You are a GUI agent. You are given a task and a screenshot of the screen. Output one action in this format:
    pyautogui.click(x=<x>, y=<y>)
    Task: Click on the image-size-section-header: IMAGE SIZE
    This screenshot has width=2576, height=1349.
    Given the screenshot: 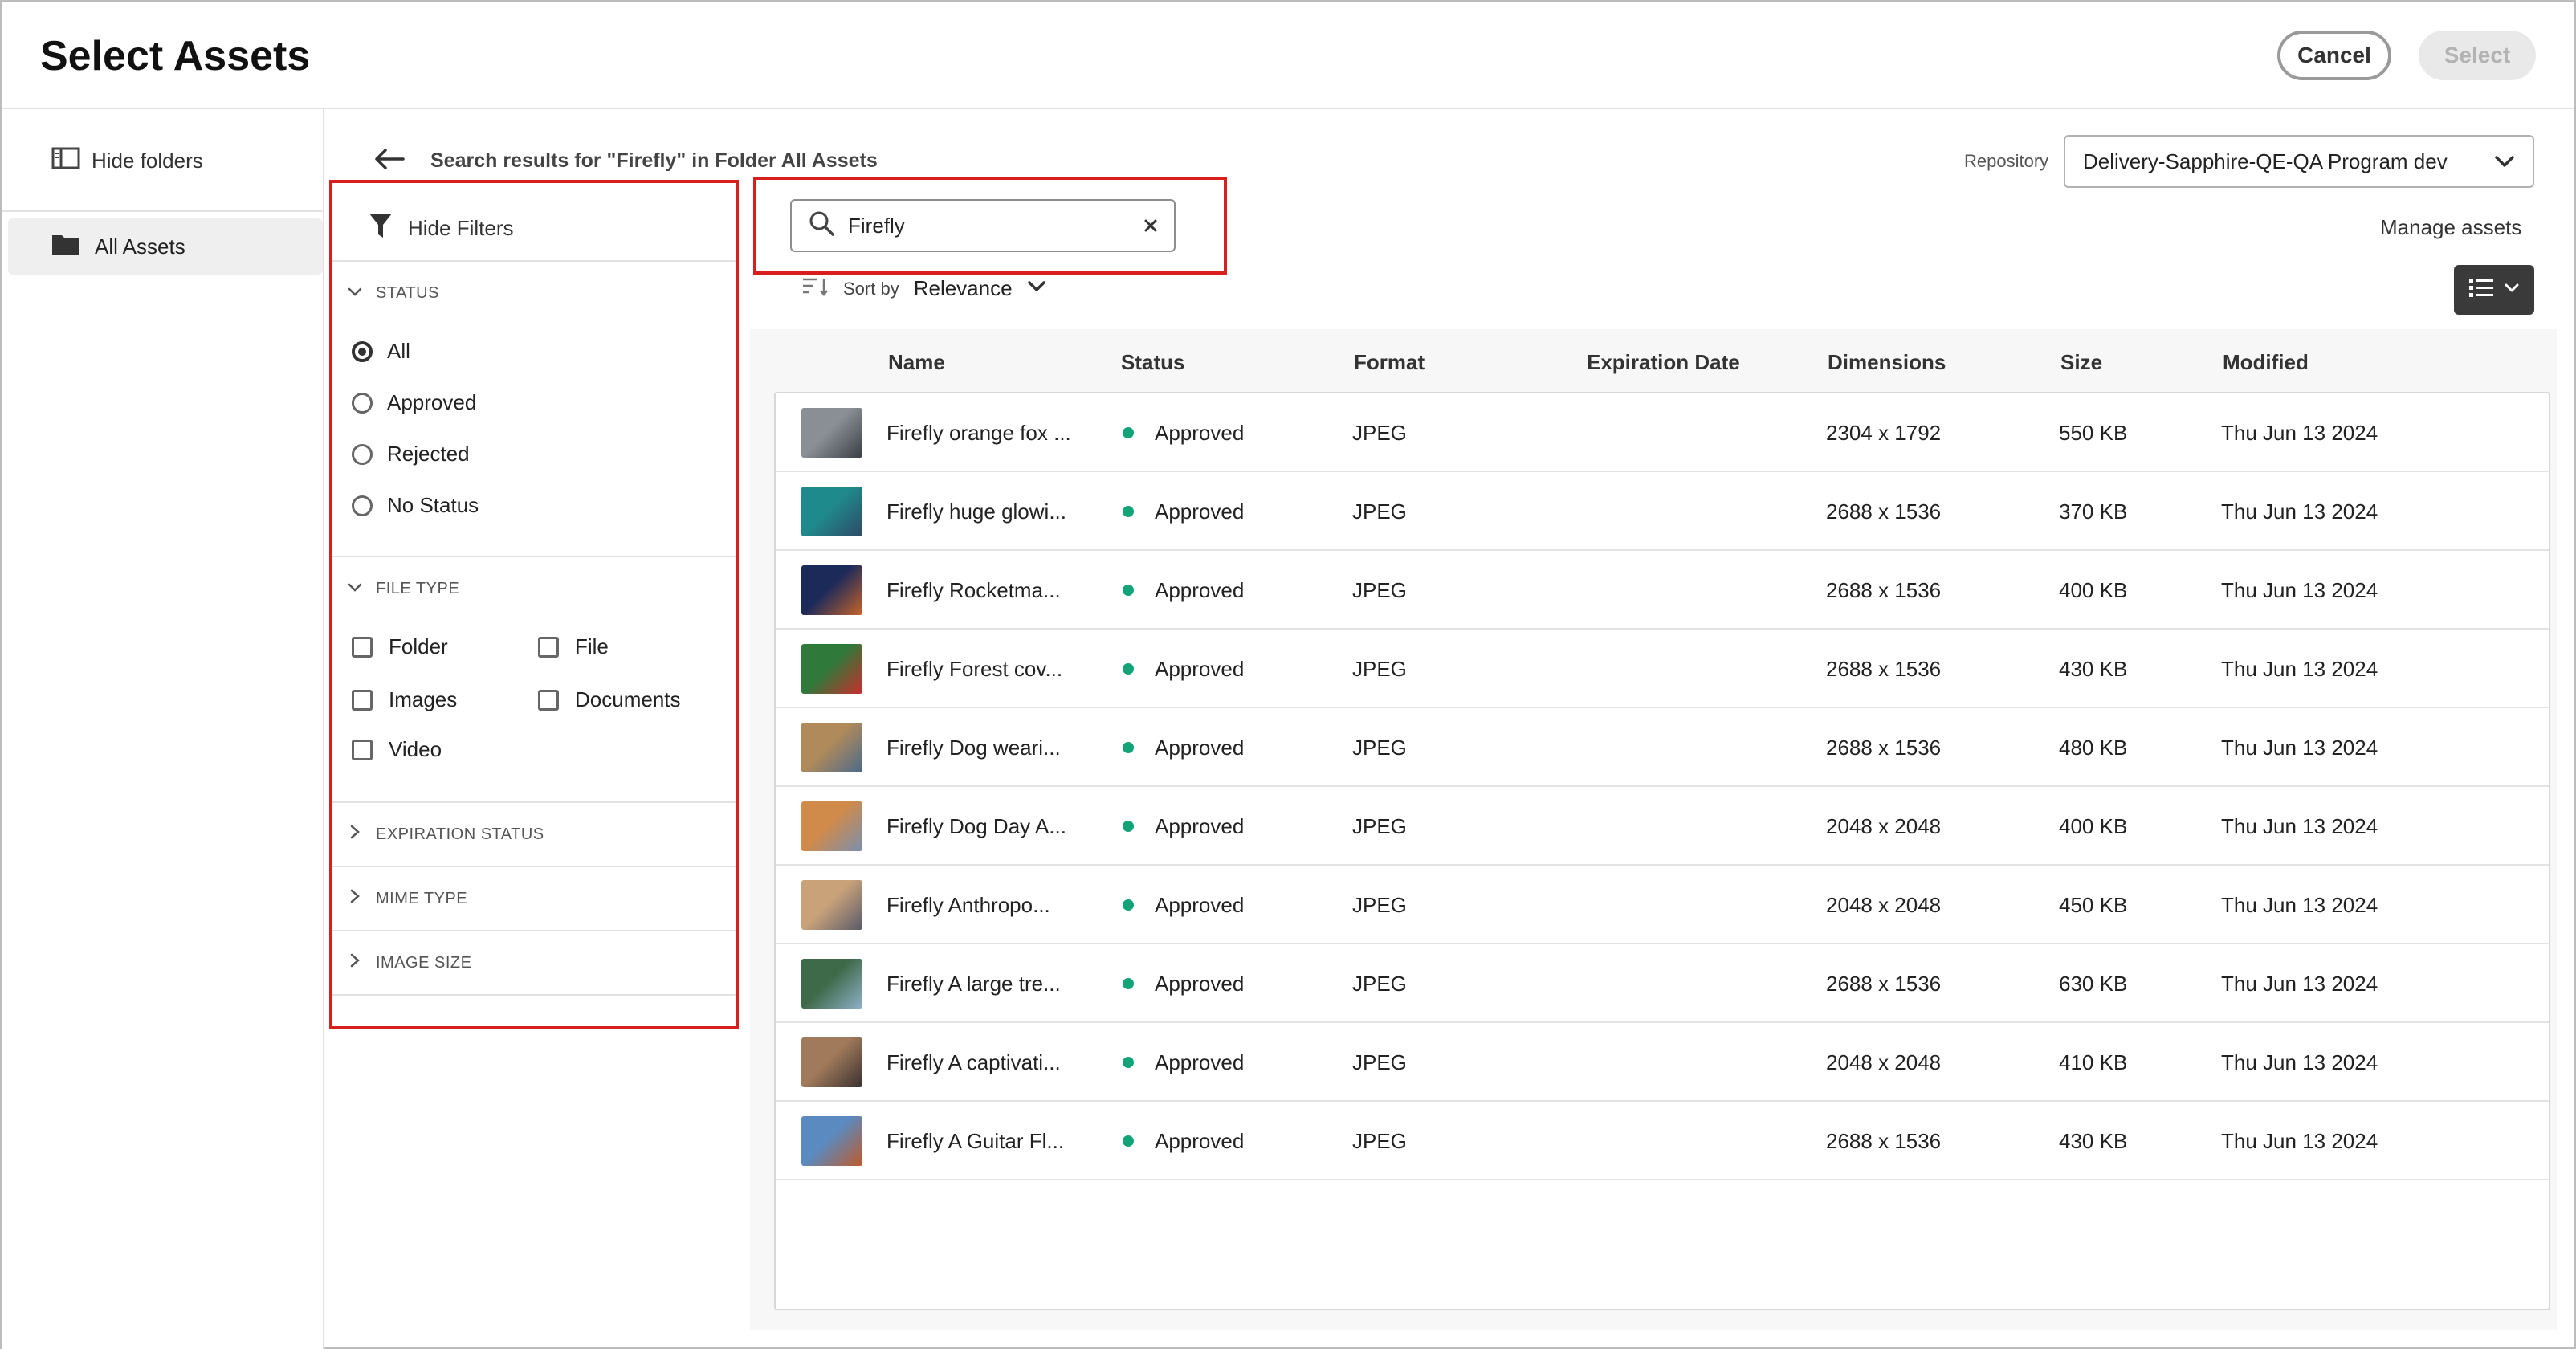 What is the action you would take?
    pyautogui.click(x=409, y=962)
    